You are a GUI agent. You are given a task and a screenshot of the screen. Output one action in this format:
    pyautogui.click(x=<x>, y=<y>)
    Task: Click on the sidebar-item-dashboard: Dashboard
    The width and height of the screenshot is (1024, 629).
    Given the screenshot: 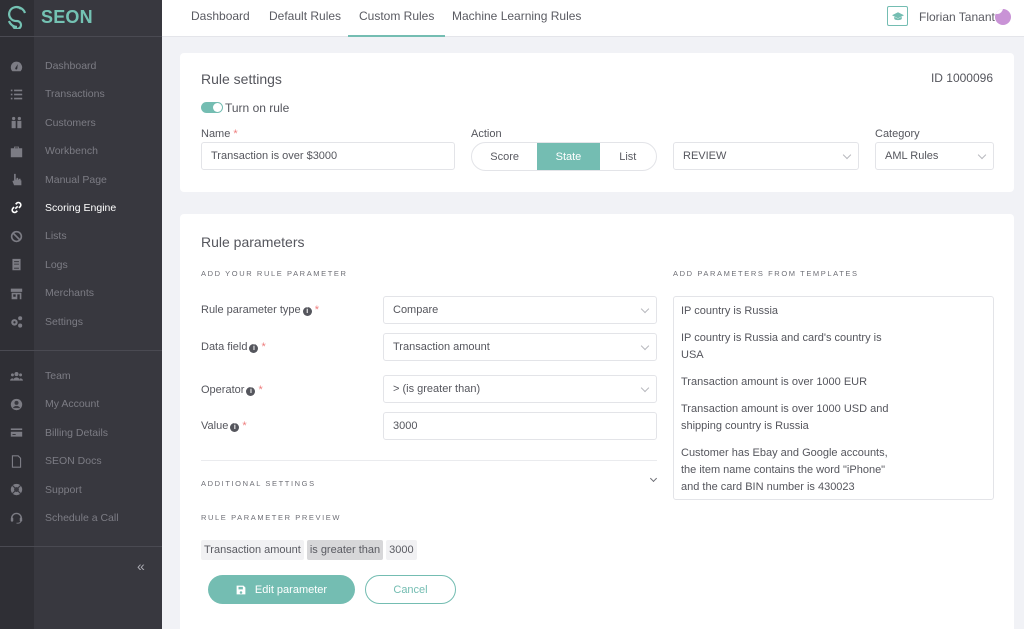 What is the action you would take?
    pyautogui.click(x=81, y=66)
    